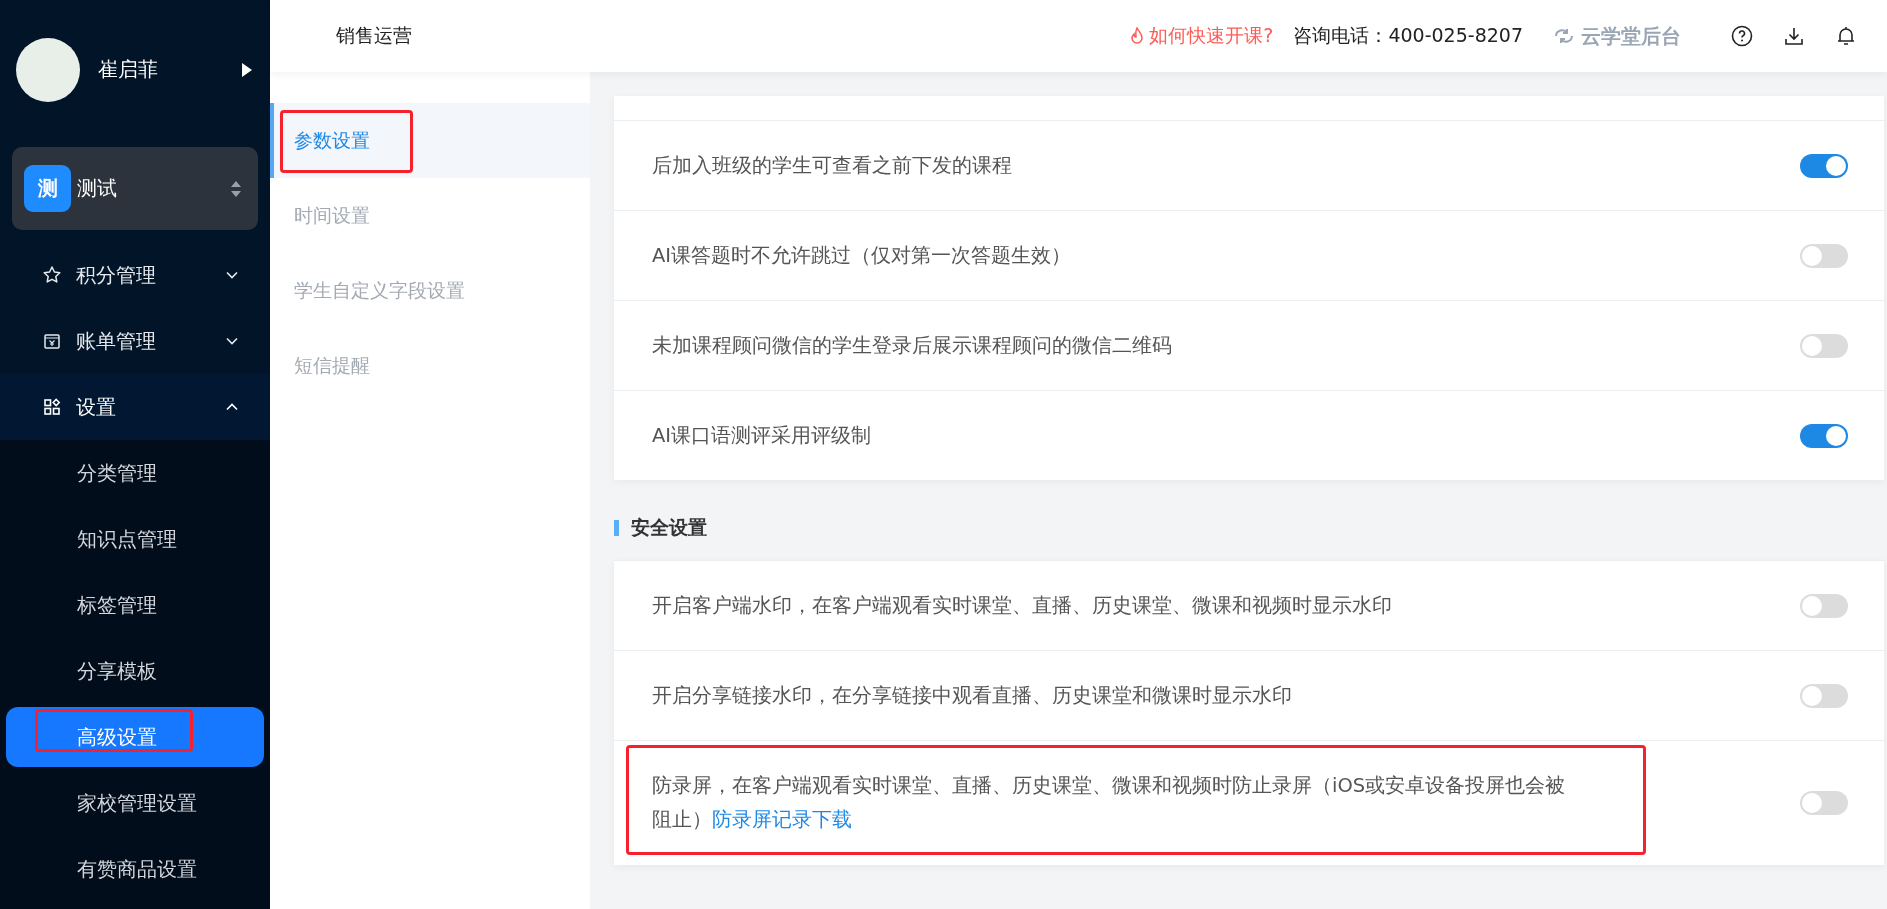 Image resolution: width=1887 pixels, height=909 pixels. Describe the element at coordinates (832, 165) in the screenshot. I see `setting-description: 后加入班级的学生可查看之前下发的课程` at that location.